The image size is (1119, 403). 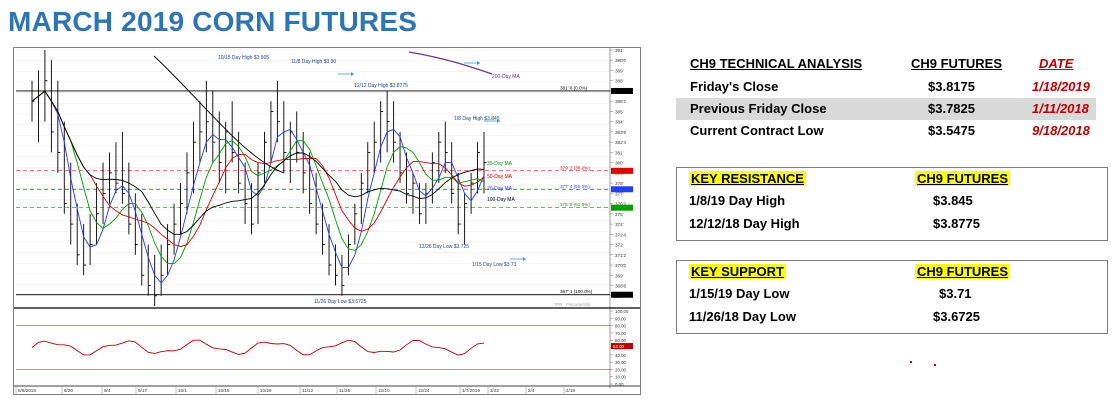 I want to click on ma-label: 50-Day MA, so click(x=500, y=177).